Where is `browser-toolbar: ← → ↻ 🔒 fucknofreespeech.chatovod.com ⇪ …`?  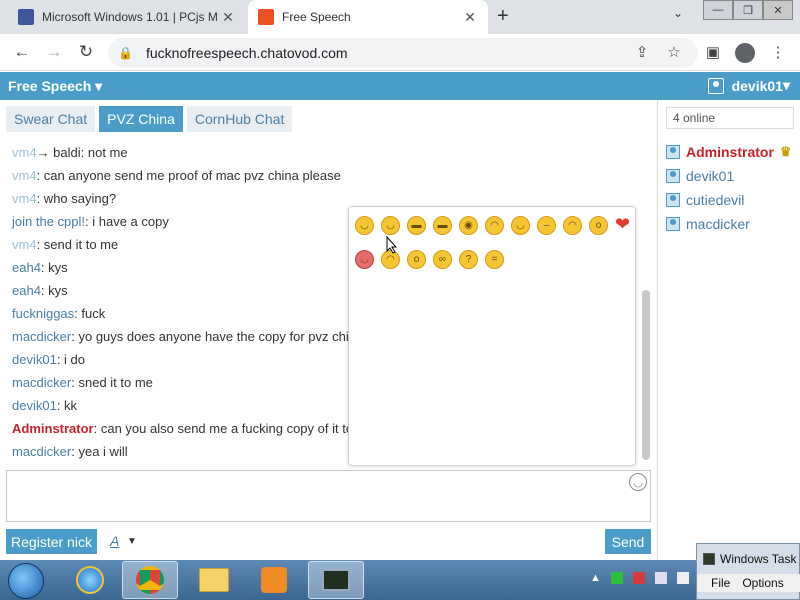
browser-toolbar: ← → ↻ 🔒 fucknofreespeech.chatovod.com ⇪ … is located at coordinates (400, 52).